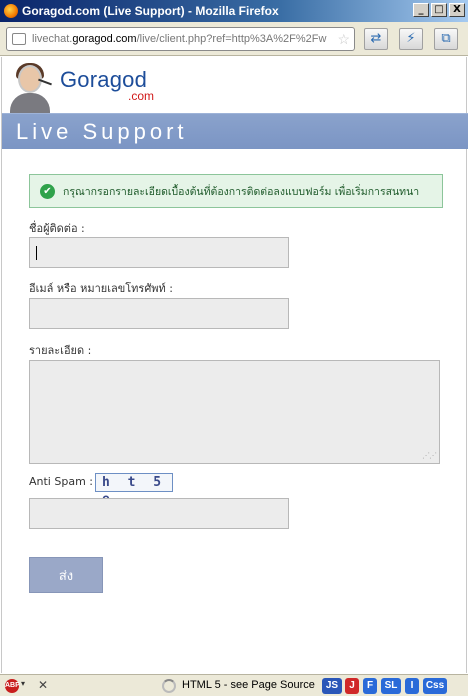 The image size is (468, 696). Describe the element at coordinates (47, 191) in the screenshot. I see `check-icon: ✔` at that location.